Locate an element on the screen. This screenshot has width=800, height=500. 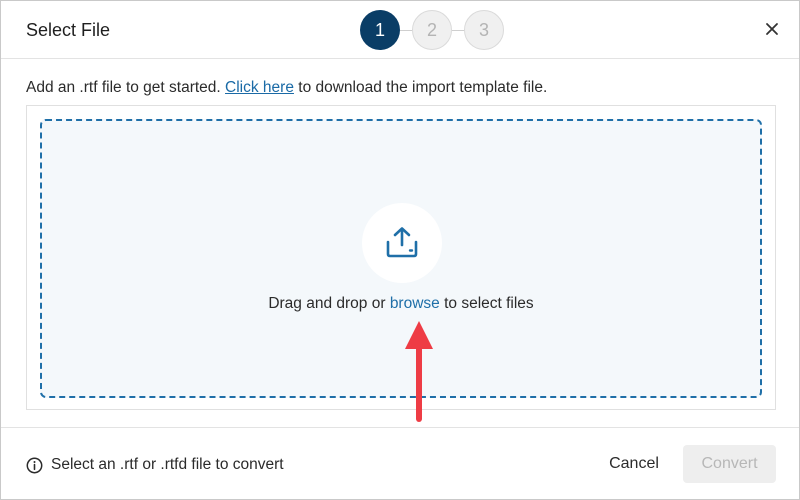
close-icon is located at coordinates (772, 29).